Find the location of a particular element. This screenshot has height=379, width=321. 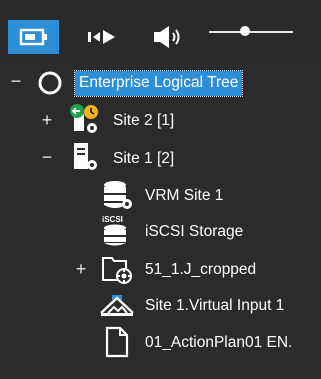

camera-icon is located at coordinates (33, 37).